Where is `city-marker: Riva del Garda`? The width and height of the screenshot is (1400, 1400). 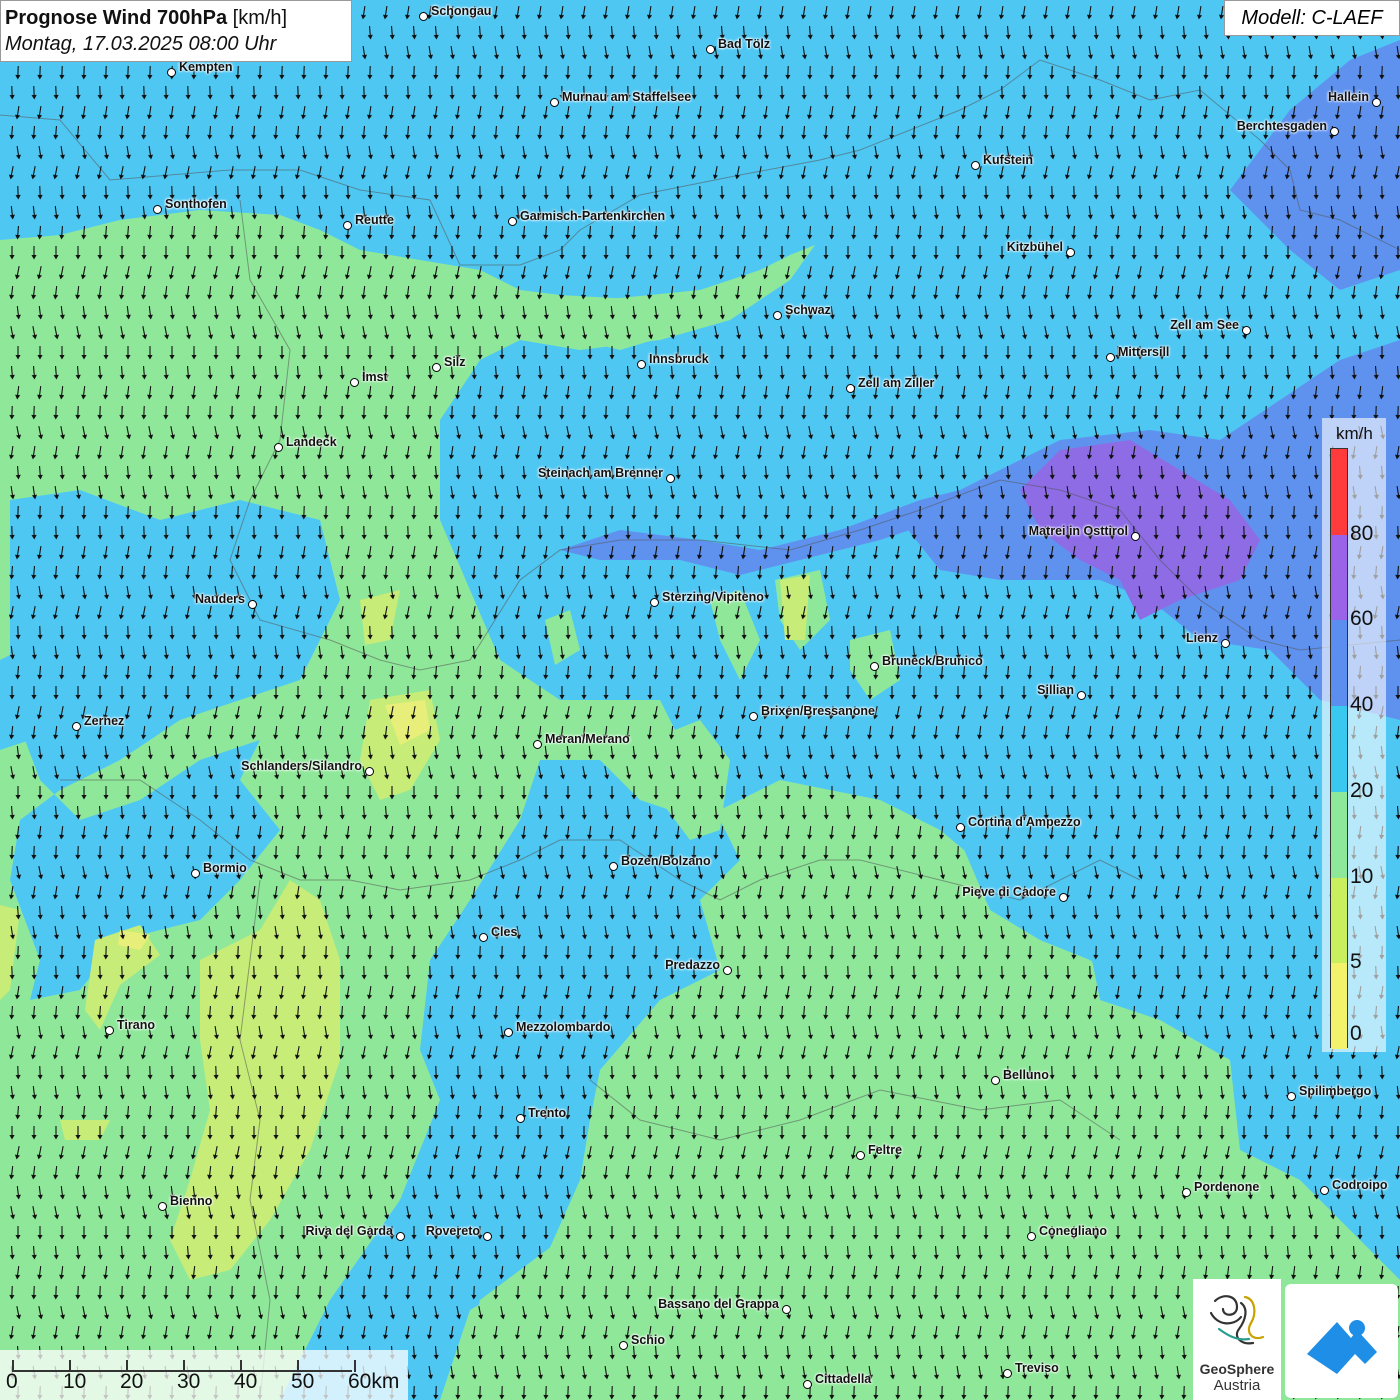
city-marker: Riva del Garda is located at coordinates (355, 1235).